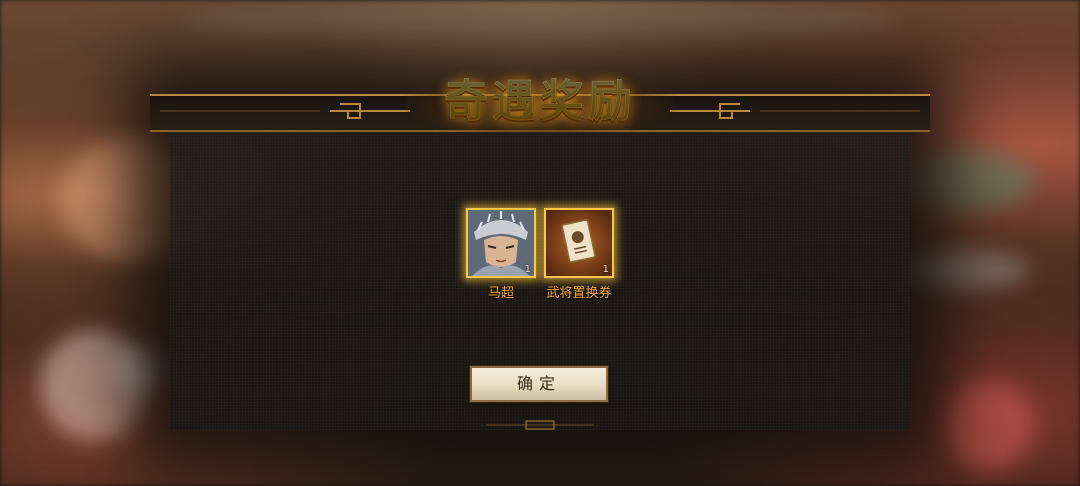  Describe the element at coordinates (795, 111) in the screenshot. I see `right-header-ornament` at that location.